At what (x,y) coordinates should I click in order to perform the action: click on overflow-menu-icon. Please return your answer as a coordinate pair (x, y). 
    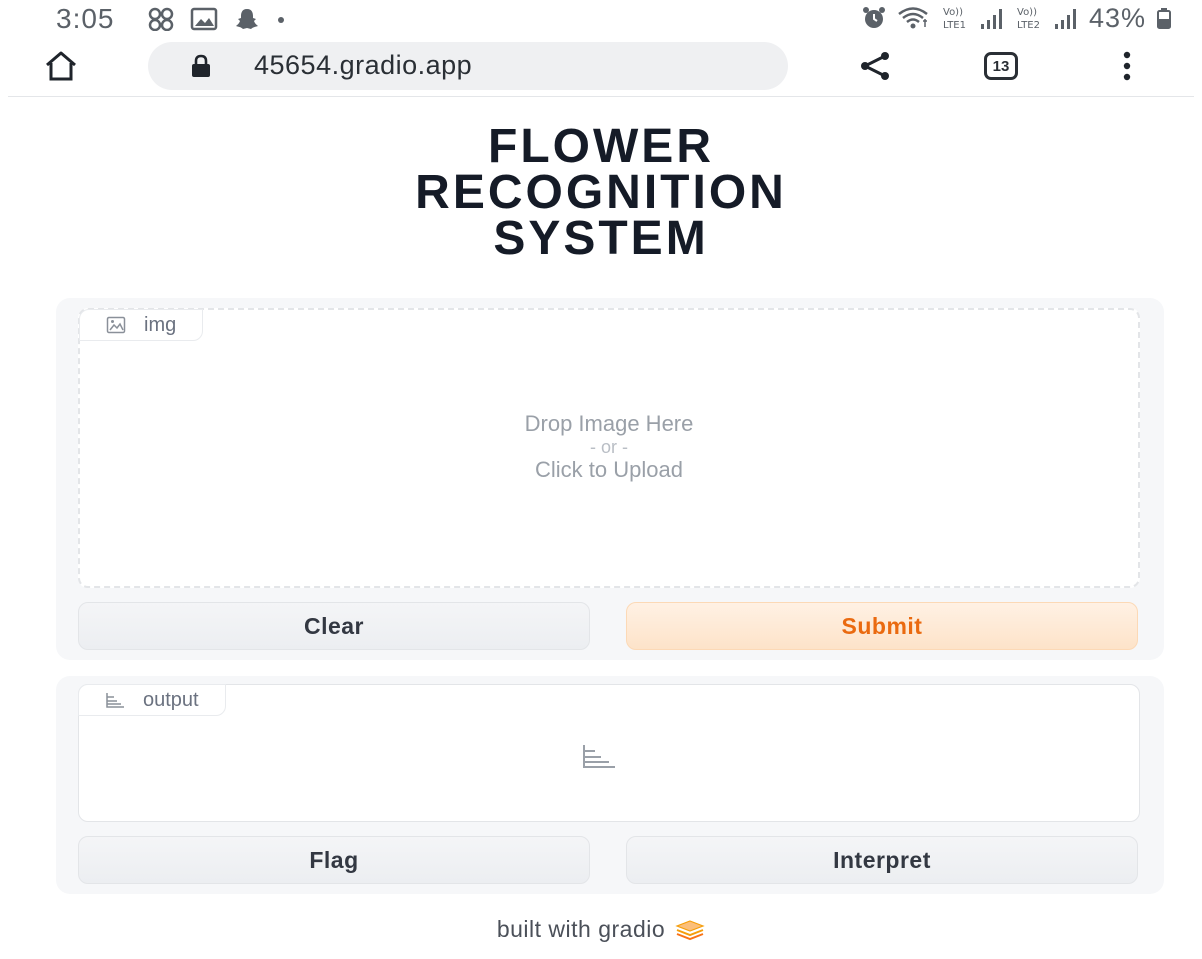
    Looking at the image, I should click on (1127, 66).